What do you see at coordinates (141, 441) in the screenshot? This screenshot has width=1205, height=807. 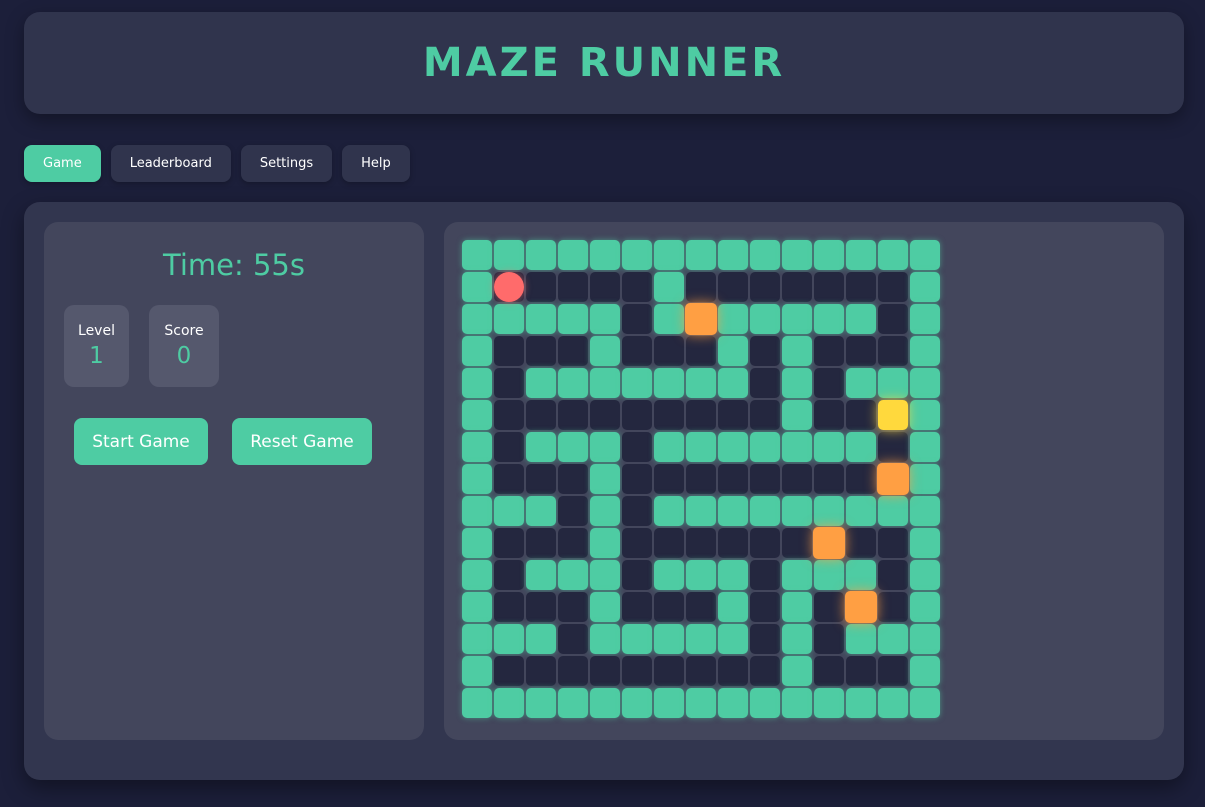 I see `start-game-button: Start Game` at bounding box center [141, 441].